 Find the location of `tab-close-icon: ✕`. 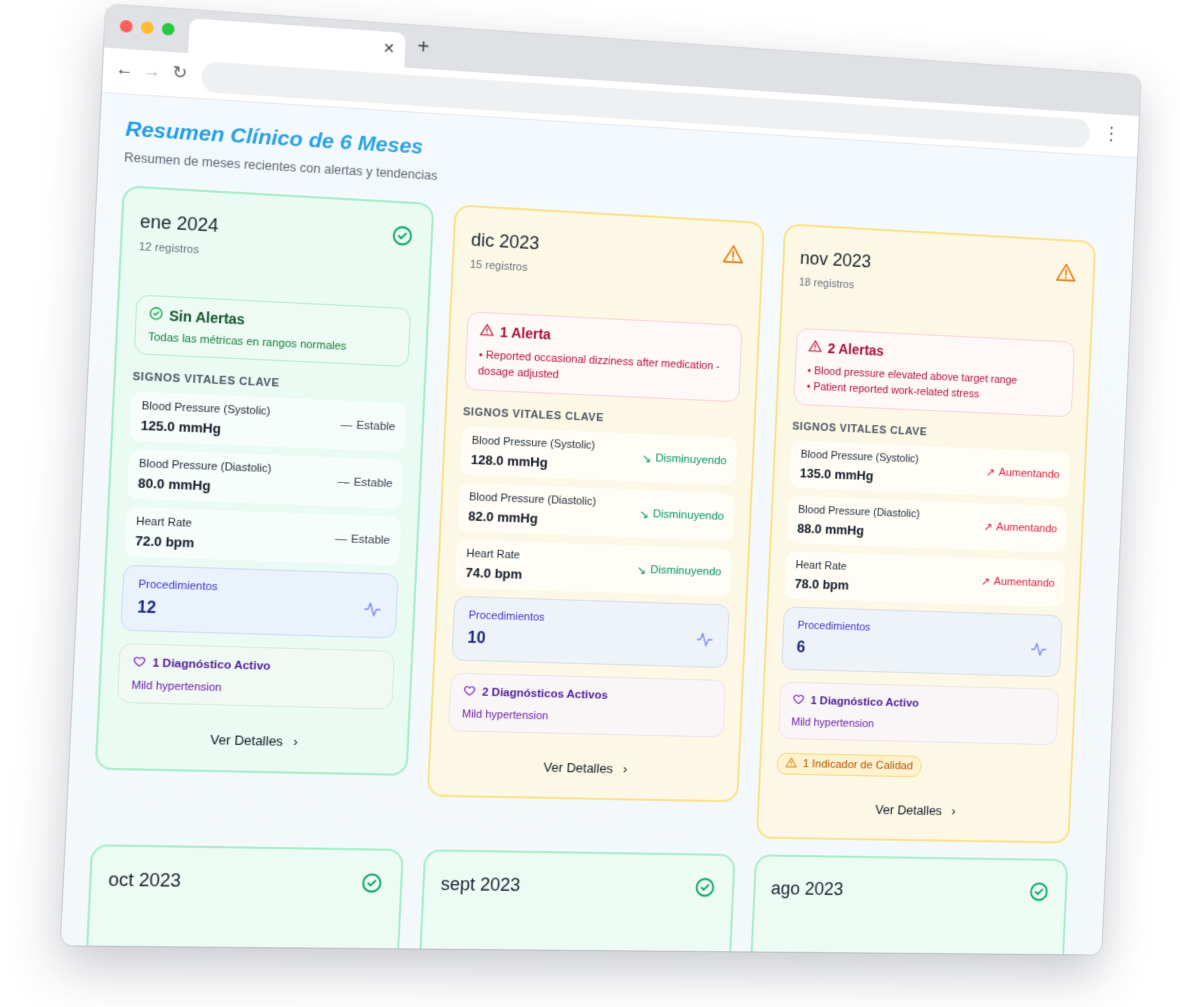

tab-close-icon: ✕ is located at coordinates (389, 49).